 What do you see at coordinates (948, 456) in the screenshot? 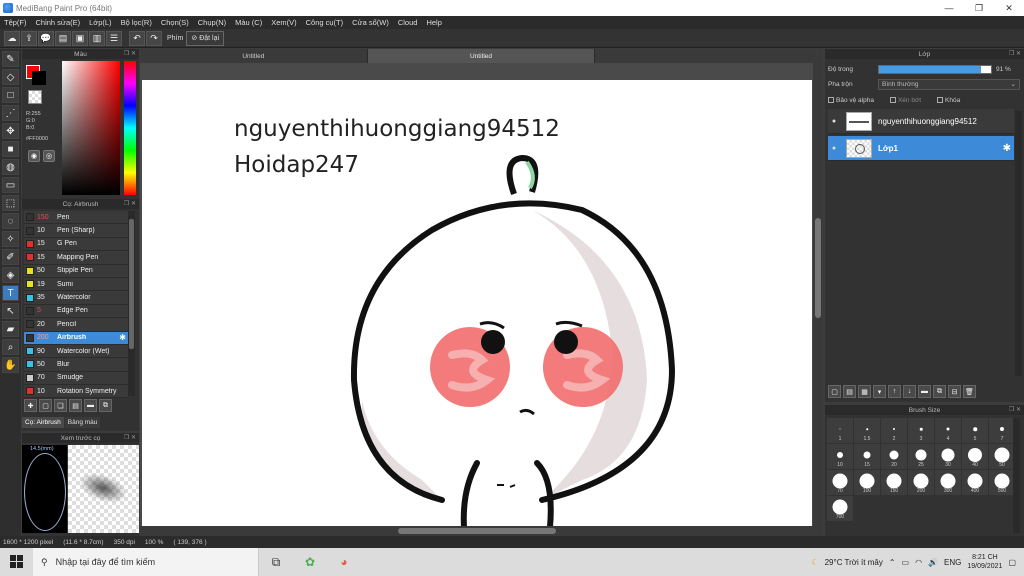
I see `brush-size-cell: 30` at bounding box center [948, 456].